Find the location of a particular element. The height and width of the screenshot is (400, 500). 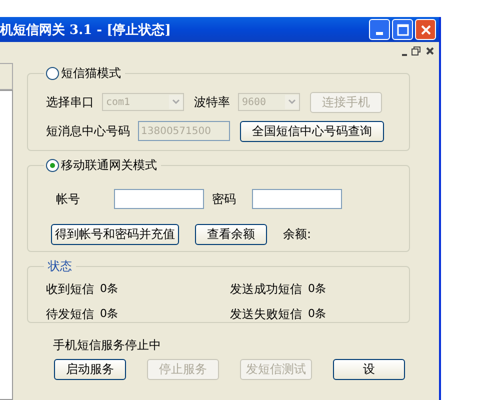

minimize-icon is located at coordinates (379, 33).